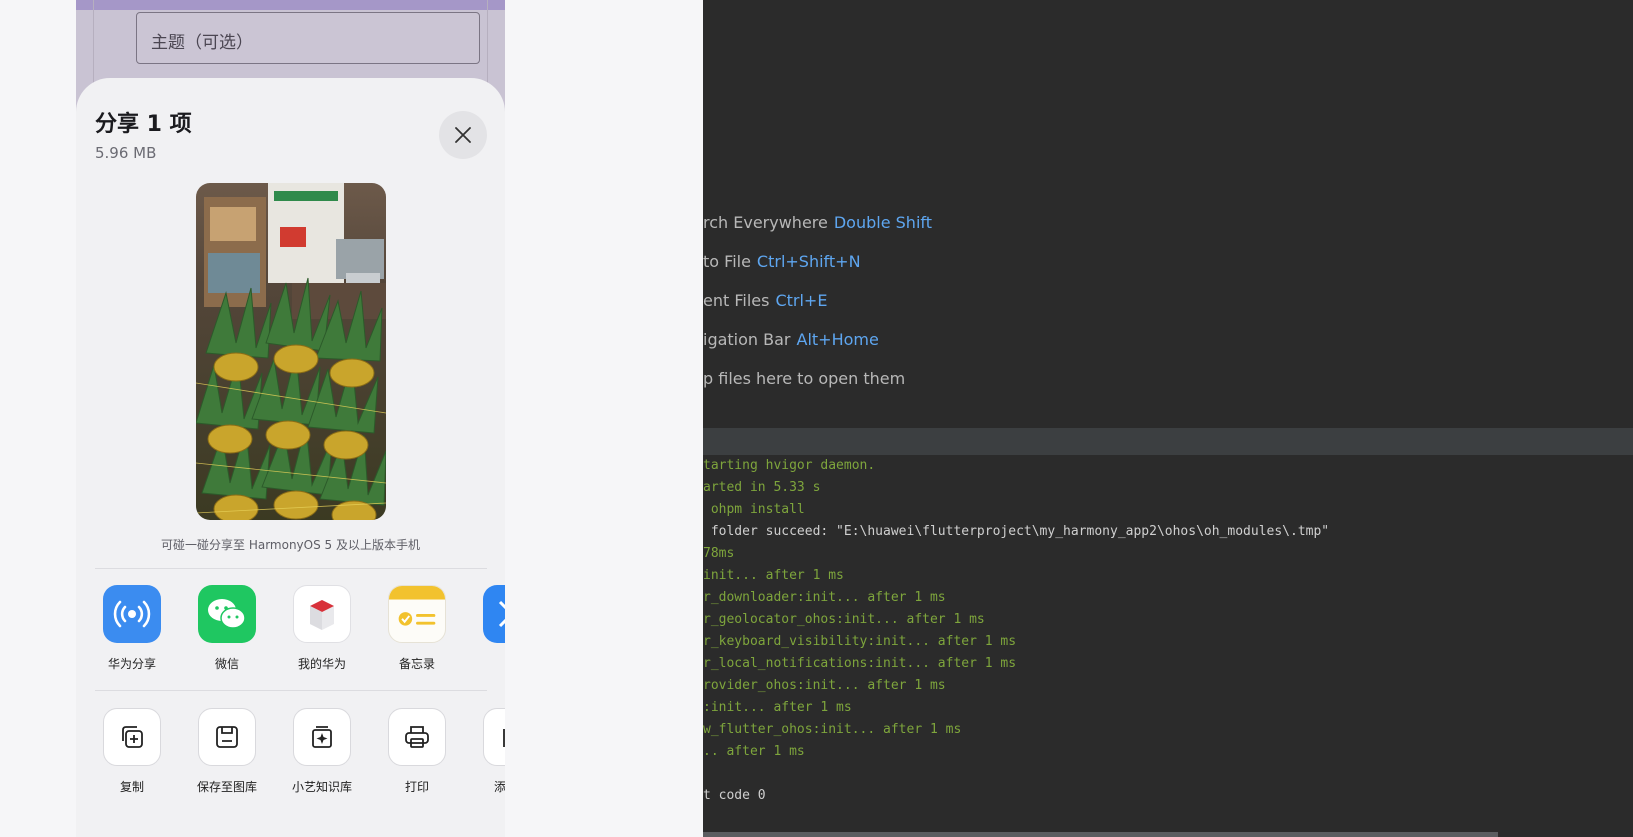 The height and width of the screenshot is (837, 1633). What do you see at coordinates (290, 545) in the screenshot?
I see `nfc-share-caption: 可碰一碰分享至 HarmonyOS 5 及以上版本手机` at bounding box center [290, 545].